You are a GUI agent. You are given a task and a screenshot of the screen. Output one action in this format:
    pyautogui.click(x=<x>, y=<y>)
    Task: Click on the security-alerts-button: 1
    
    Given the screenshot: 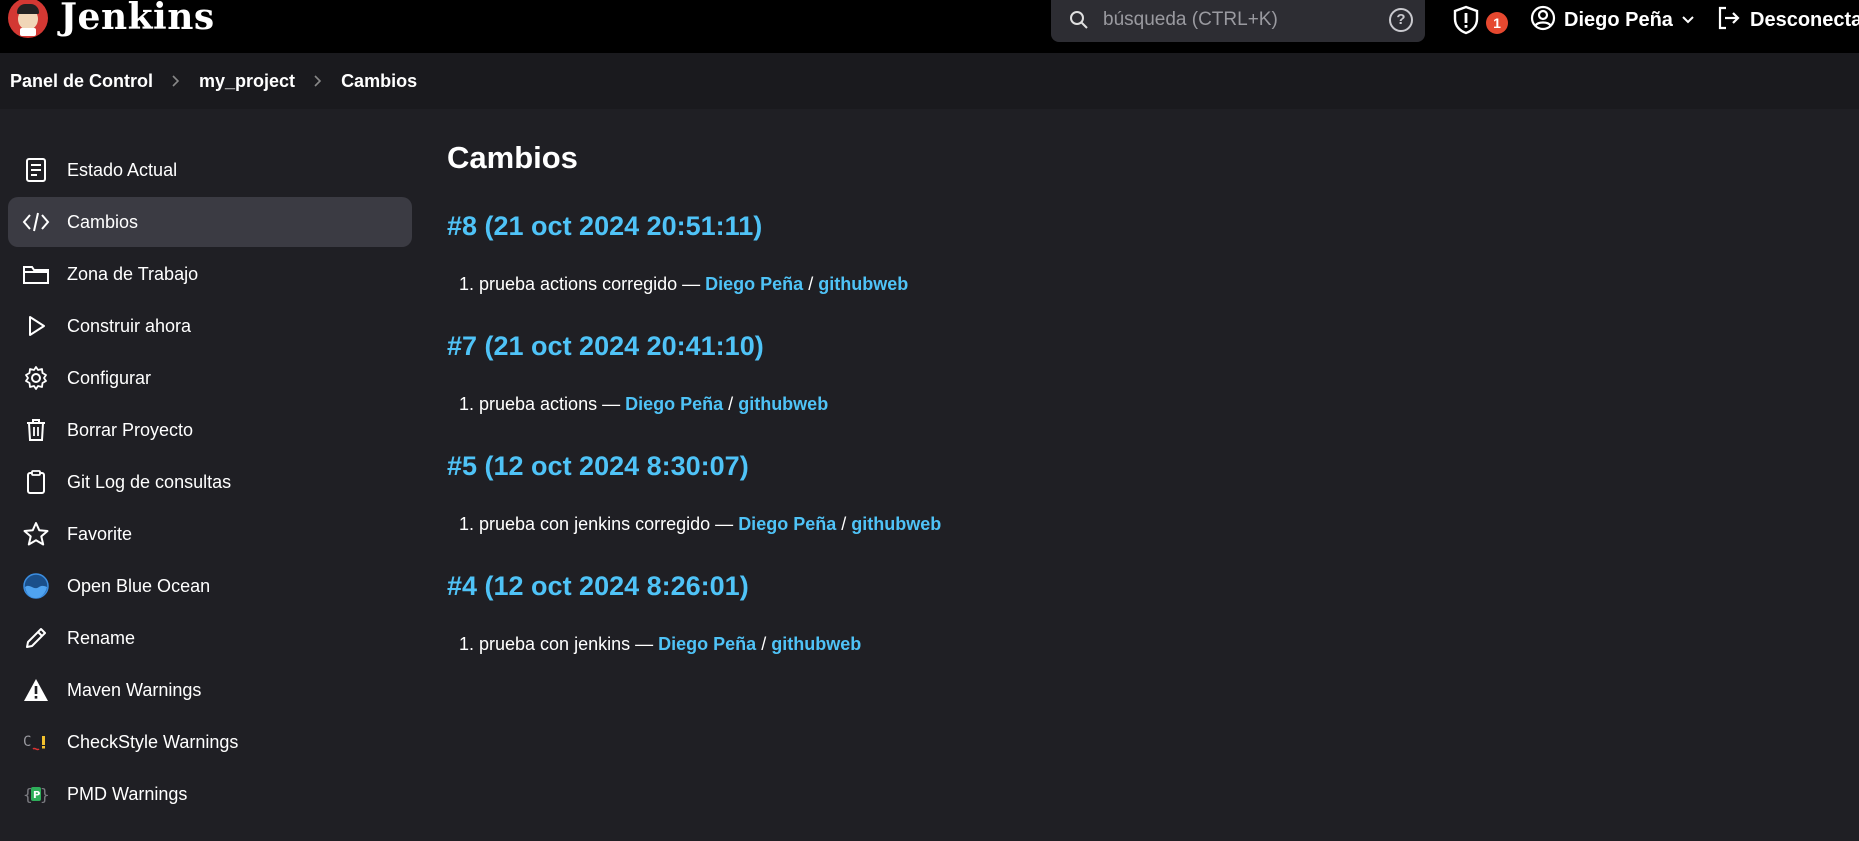 What is the action you would take?
    pyautogui.click(x=1480, y=22)
    